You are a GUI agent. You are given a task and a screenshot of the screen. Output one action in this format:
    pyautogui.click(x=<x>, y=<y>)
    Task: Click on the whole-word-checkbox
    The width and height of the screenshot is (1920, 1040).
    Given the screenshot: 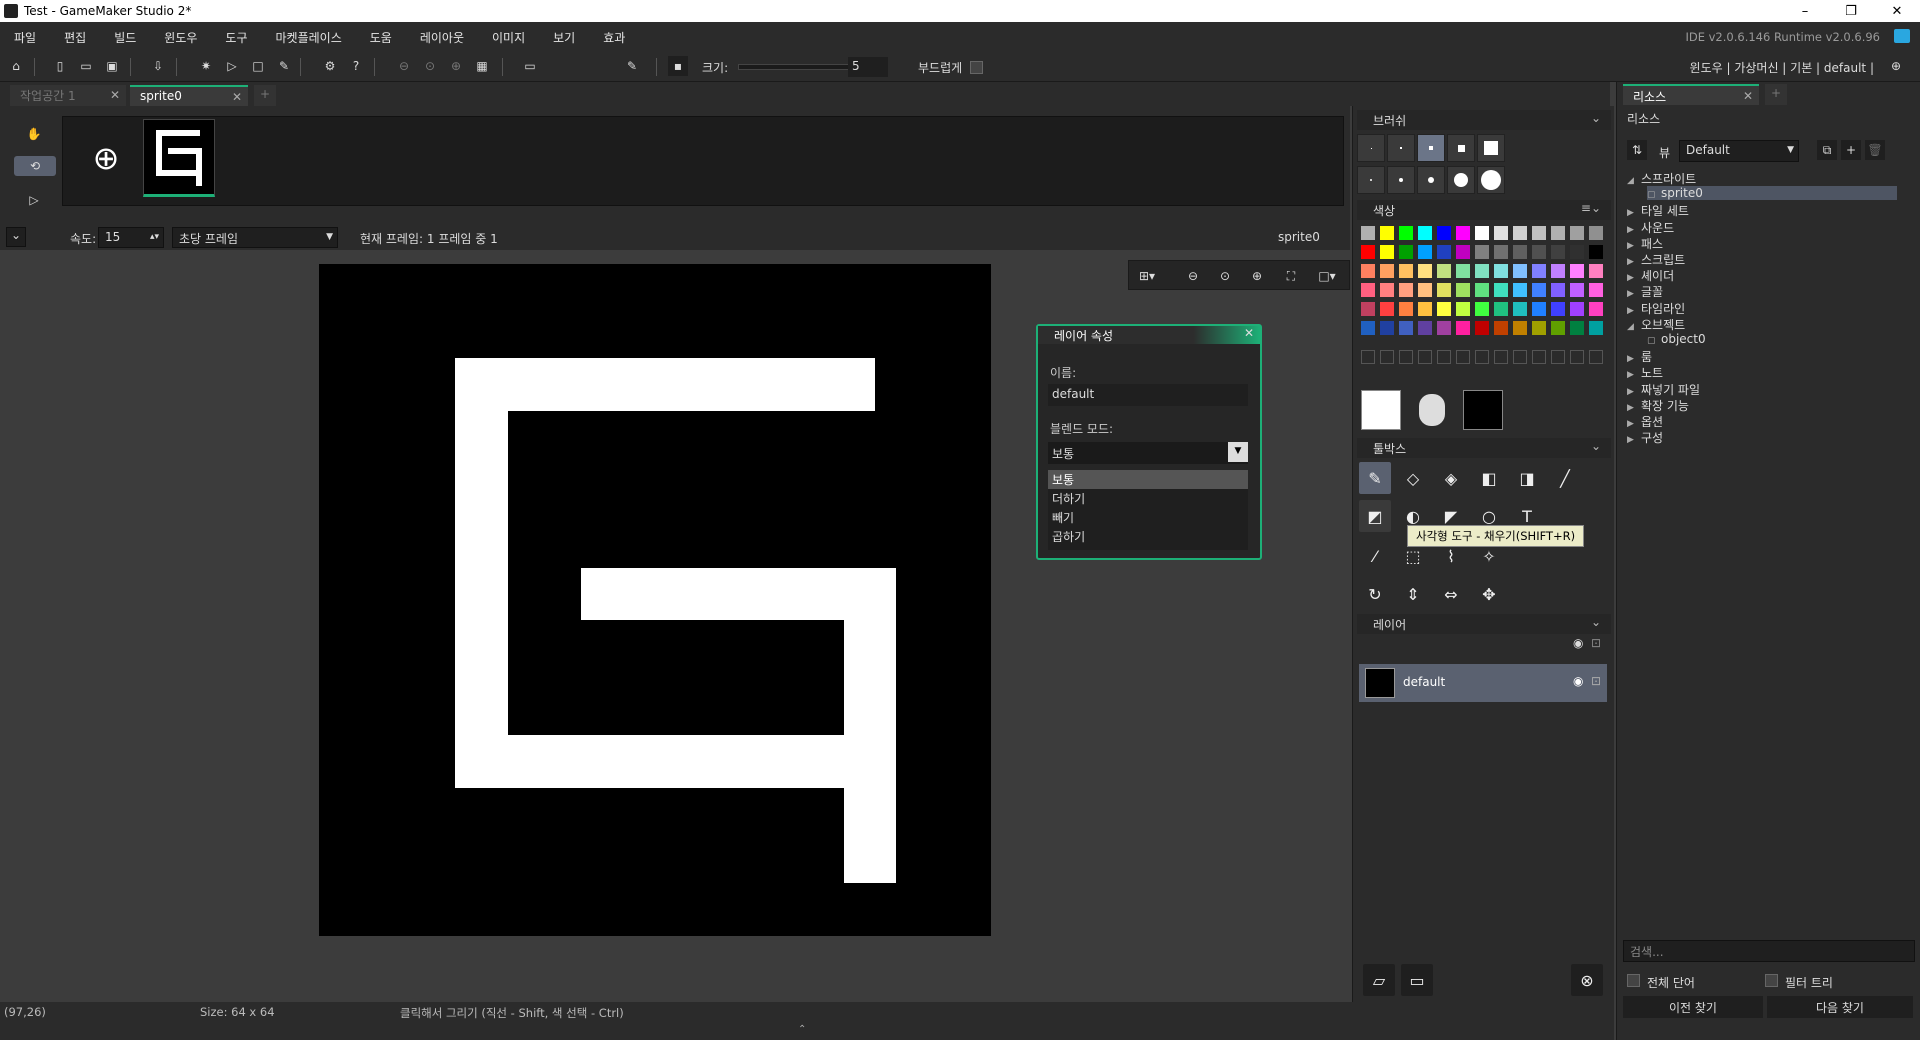 What is the action you would take?
    pyautogui.click(x=1633, y=980)
    